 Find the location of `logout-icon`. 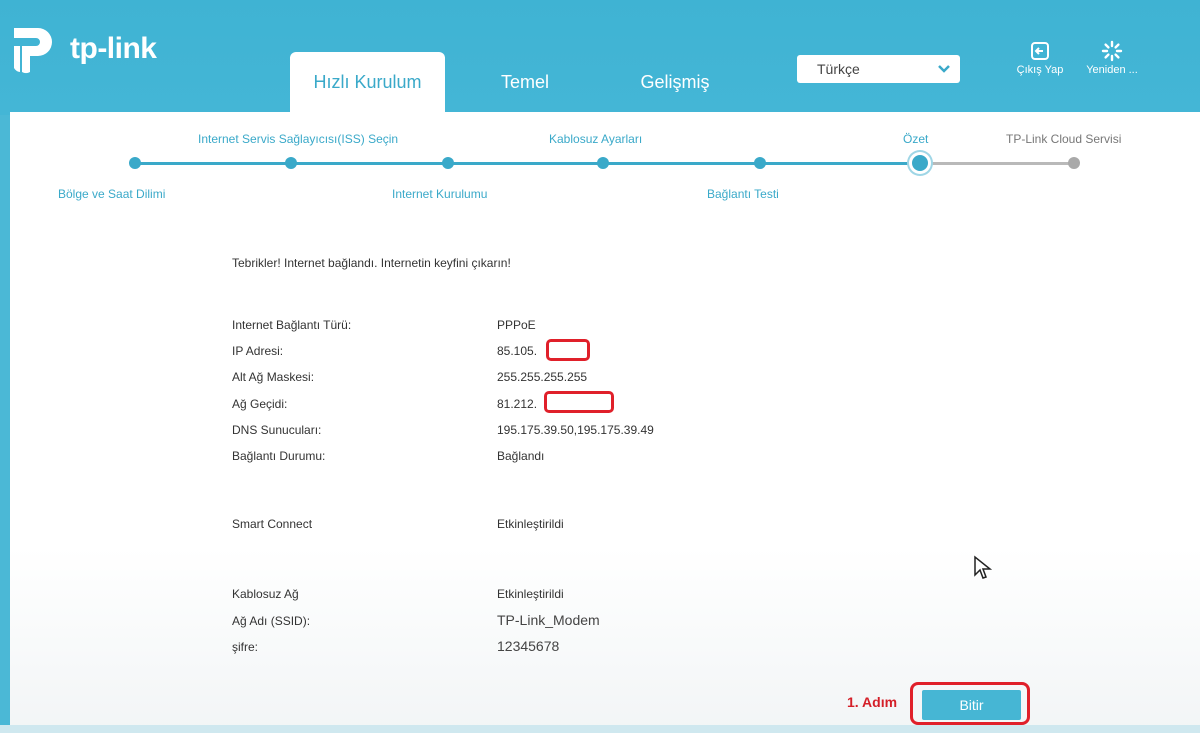

logout-icon is located at coordinates (1040, 51).